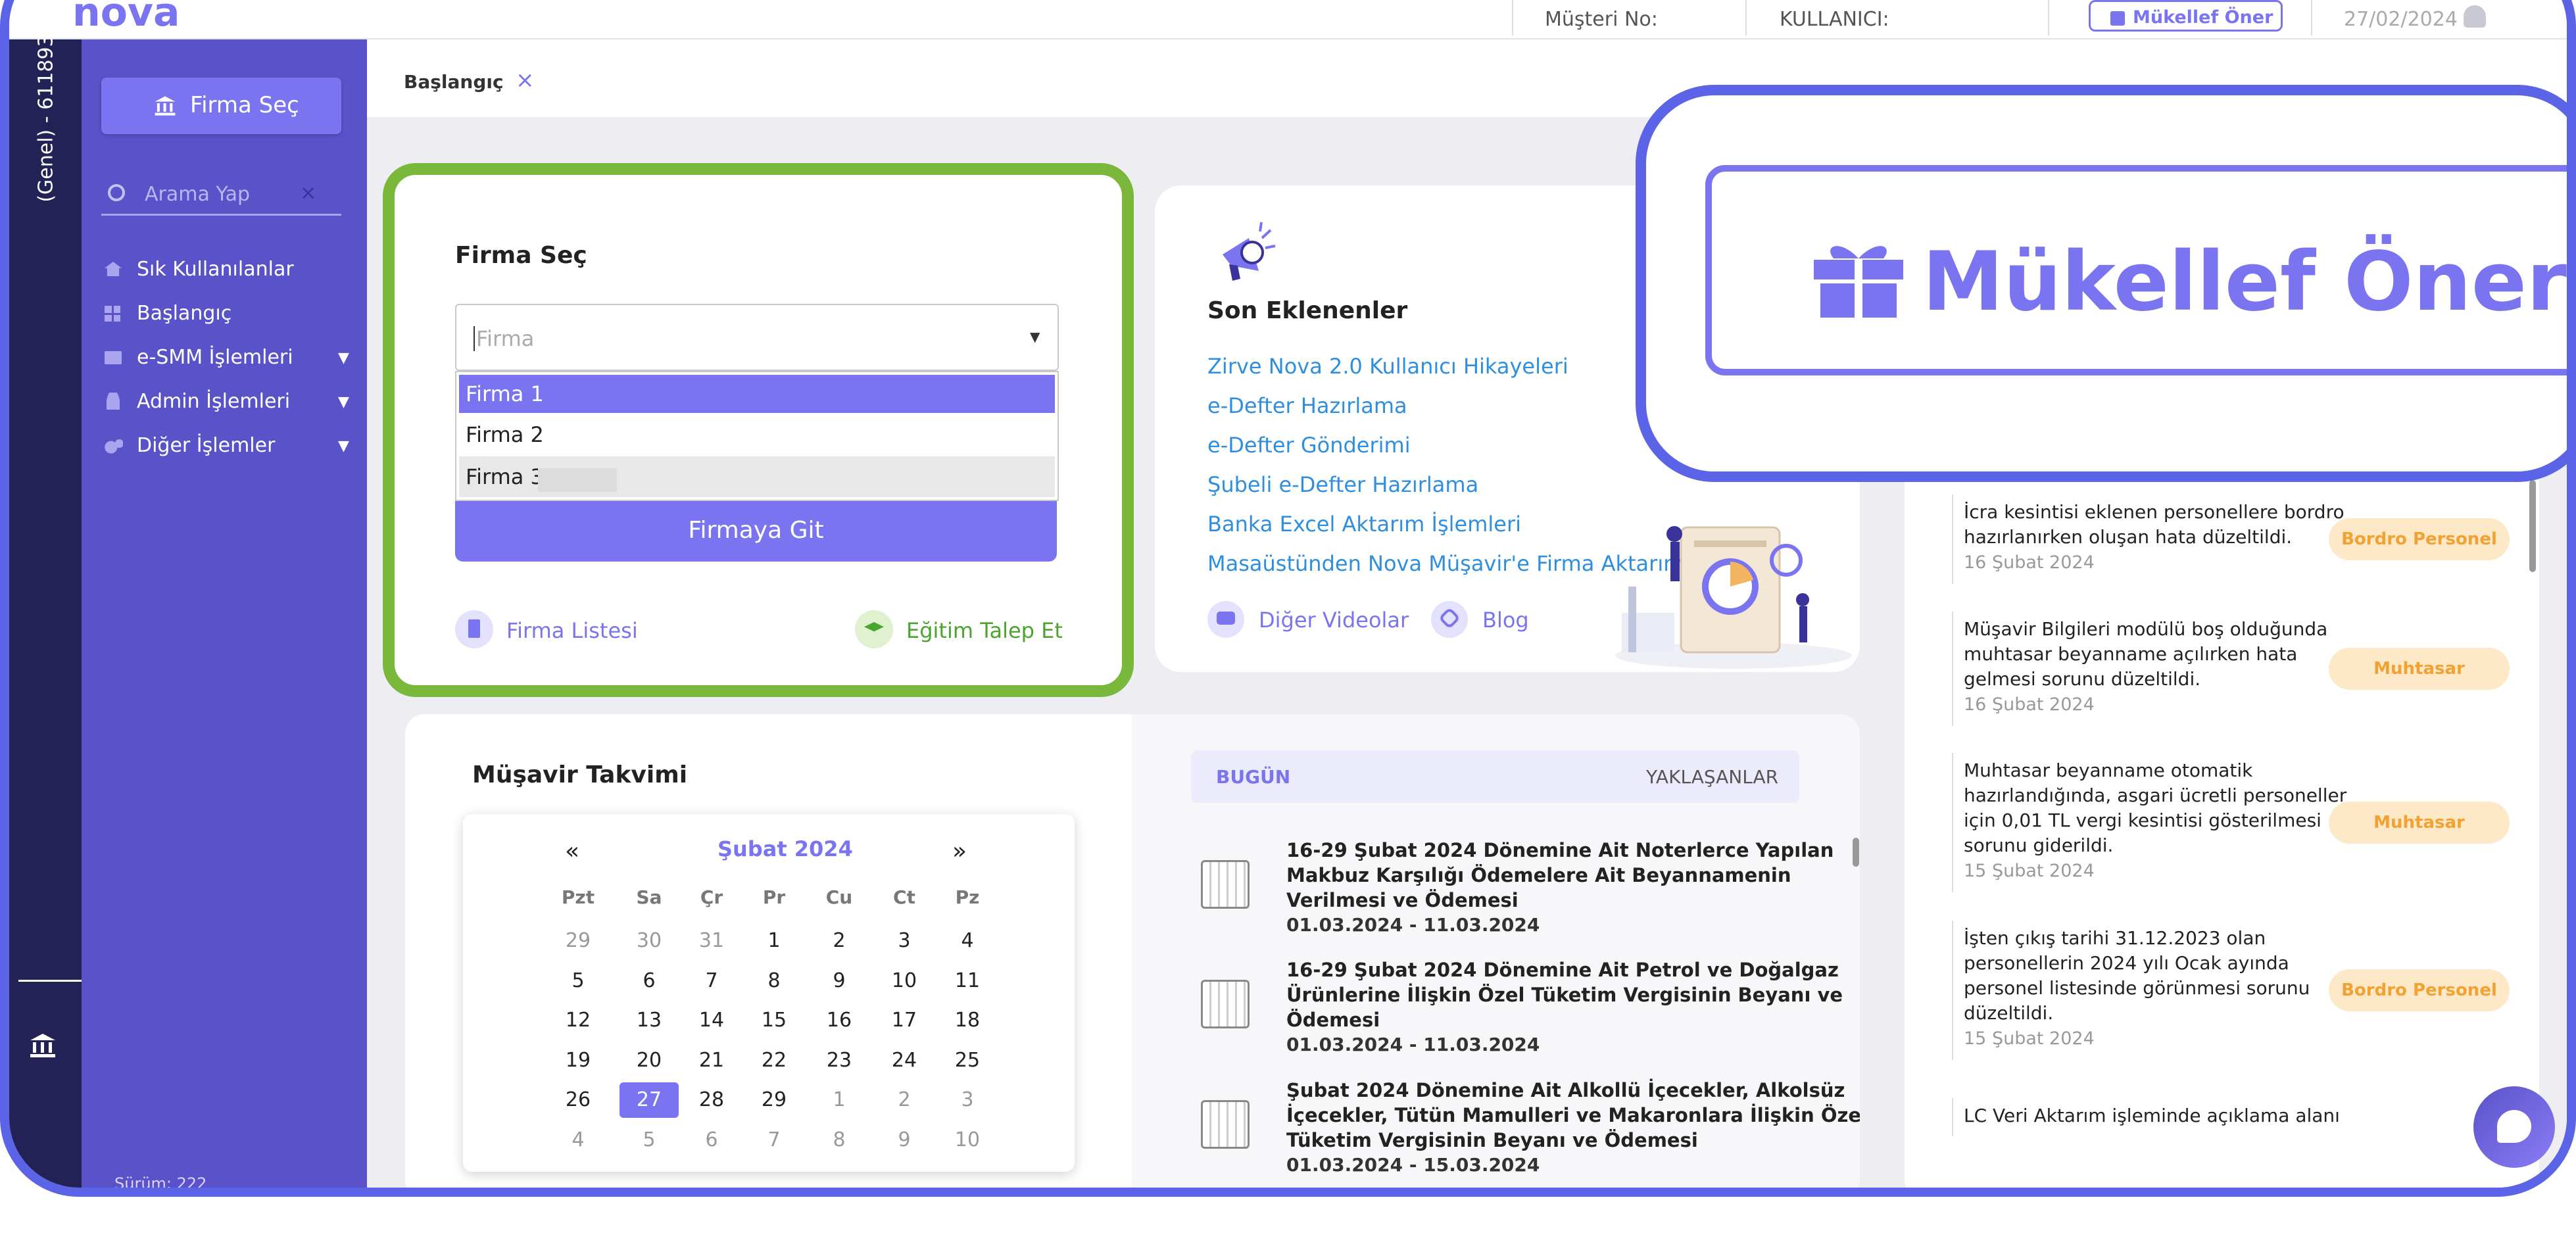  I want to click on training-link: Eğitim Talep Et, so click(960, 630).